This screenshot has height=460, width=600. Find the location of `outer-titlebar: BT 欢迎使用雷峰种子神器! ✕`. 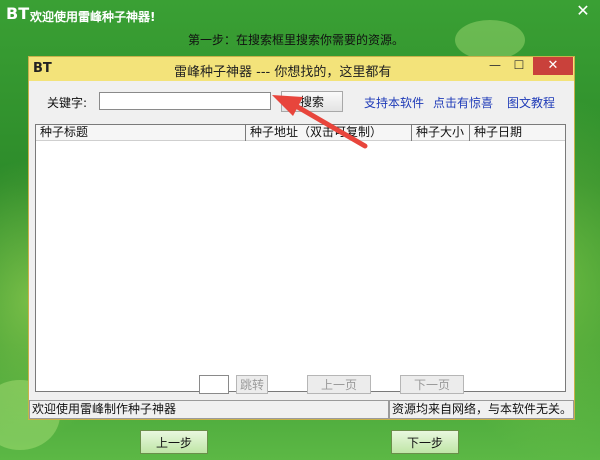

outer-titlebar: BT 欢迎使用雷峰种子神器! ✕ is located at coordinates (300, 15).